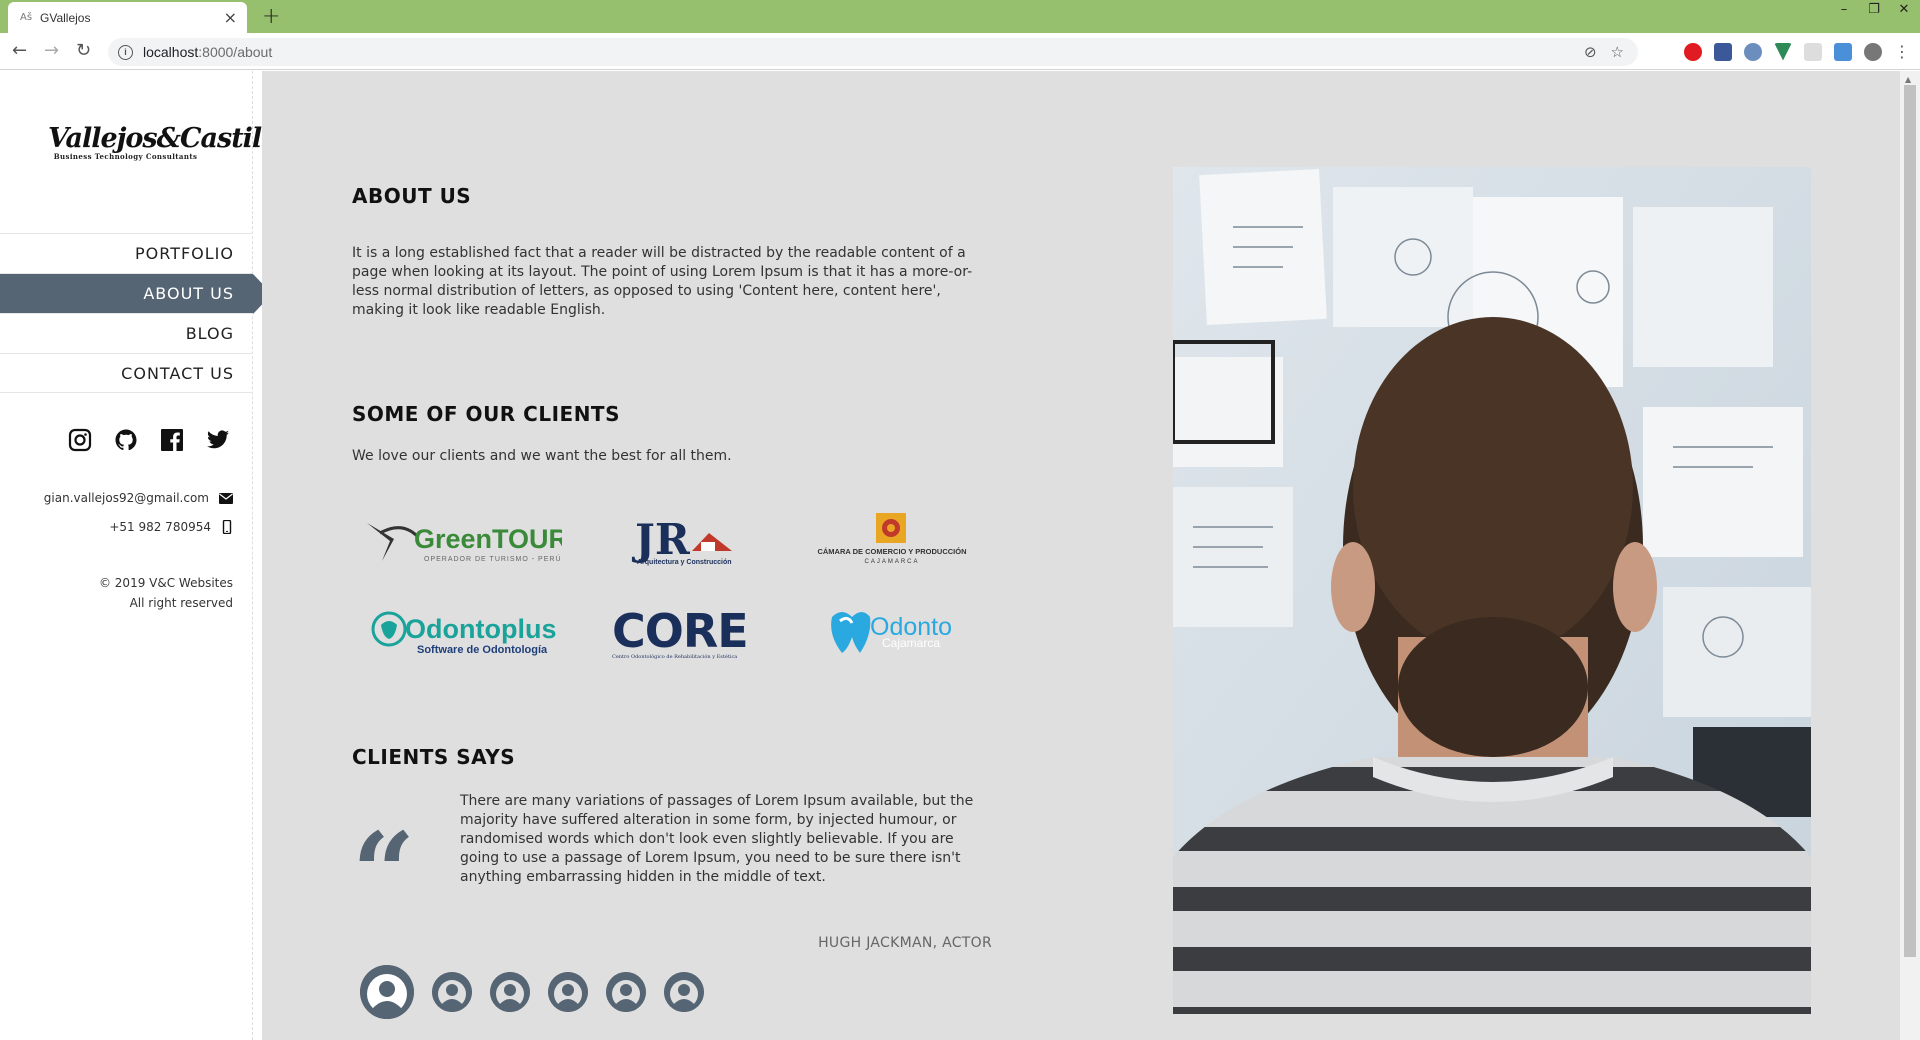  What do you see at coordinates (127, 17) in the screenshot?
I see `browser-tab: Aš GVallejos ×` at bounding box center [127, 17].